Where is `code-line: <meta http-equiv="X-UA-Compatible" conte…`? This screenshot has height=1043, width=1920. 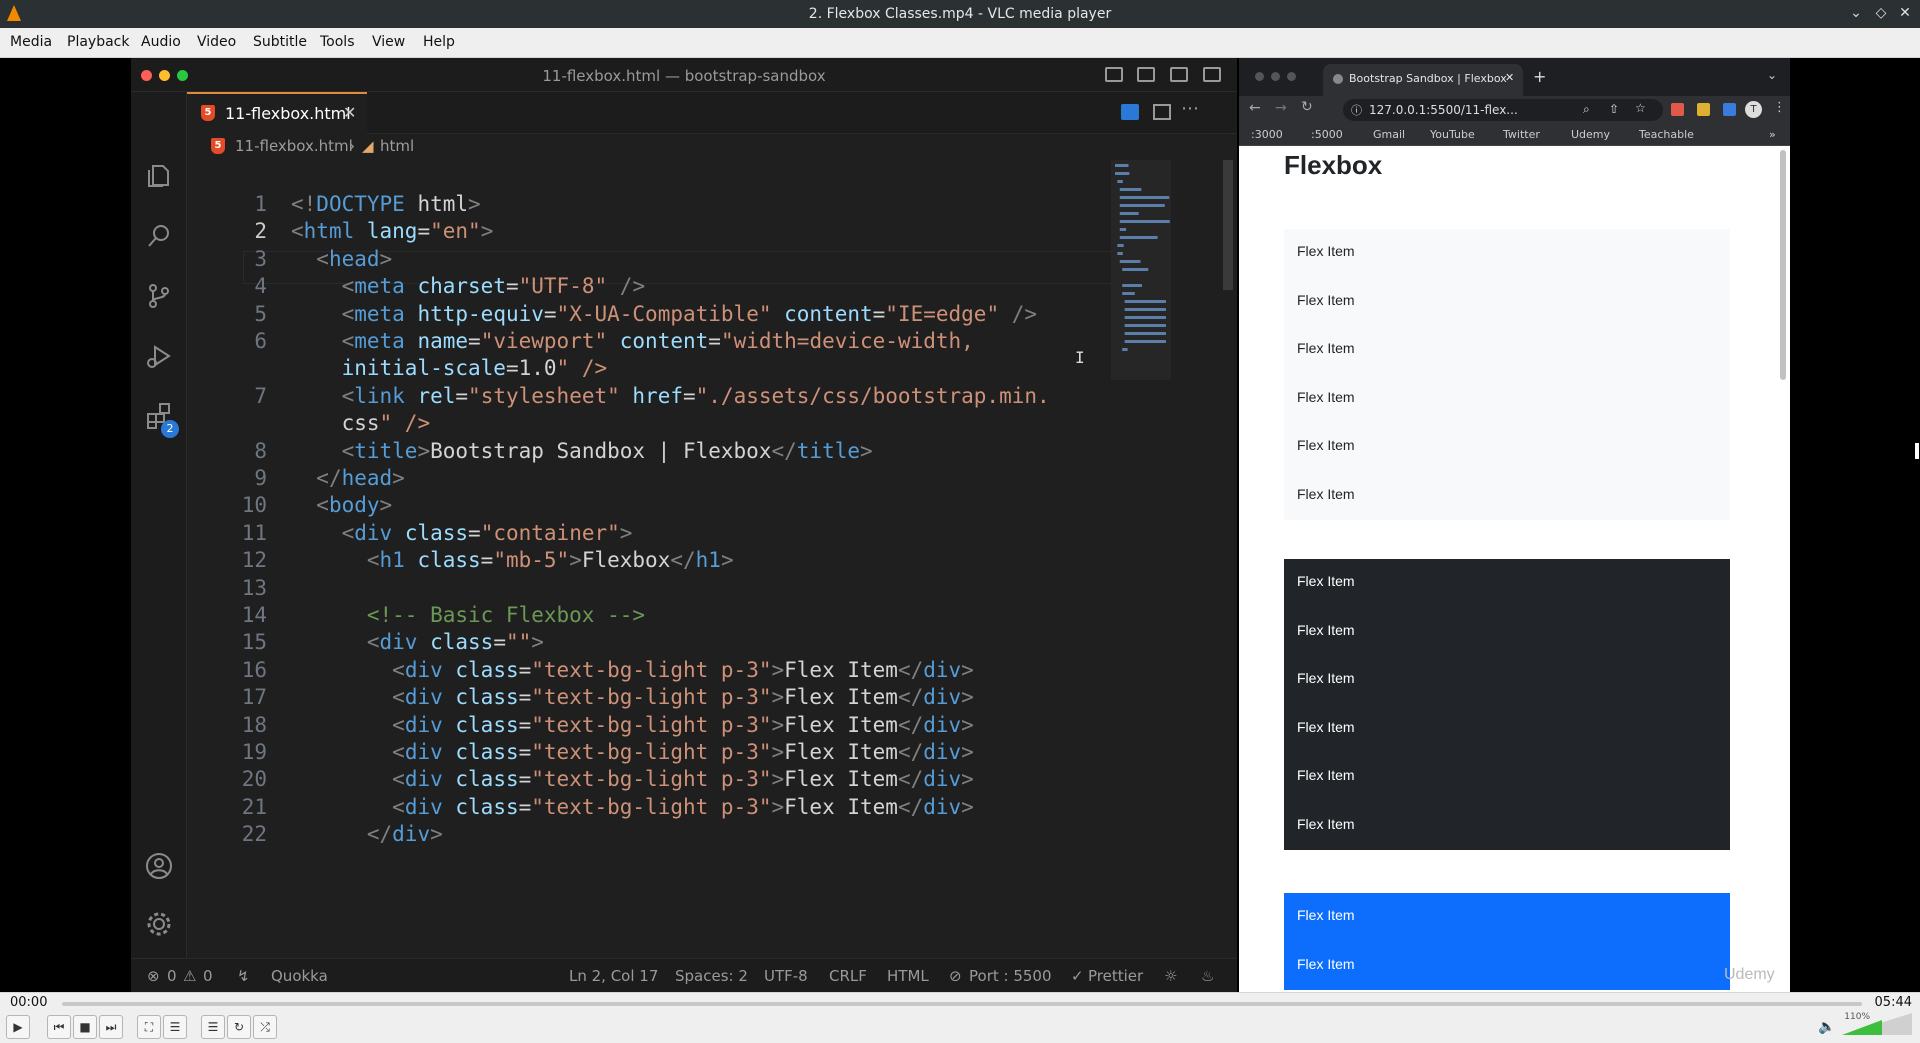
code-line: <meta http-equiv="X-UA-Compatible" conte… is located at coordinates (664, 314).